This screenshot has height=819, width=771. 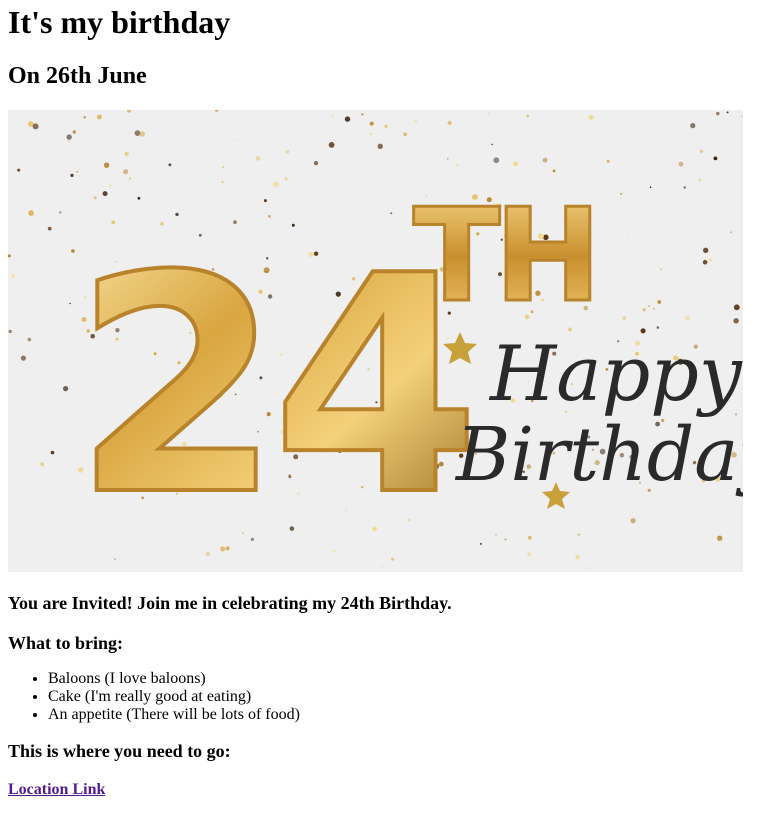 I want to click on happy-script-text: Happy, so click(x=615, y=373).